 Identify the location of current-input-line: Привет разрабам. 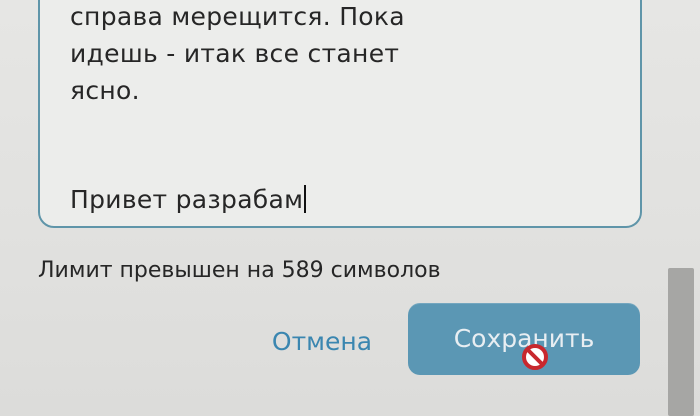
(188, 199).